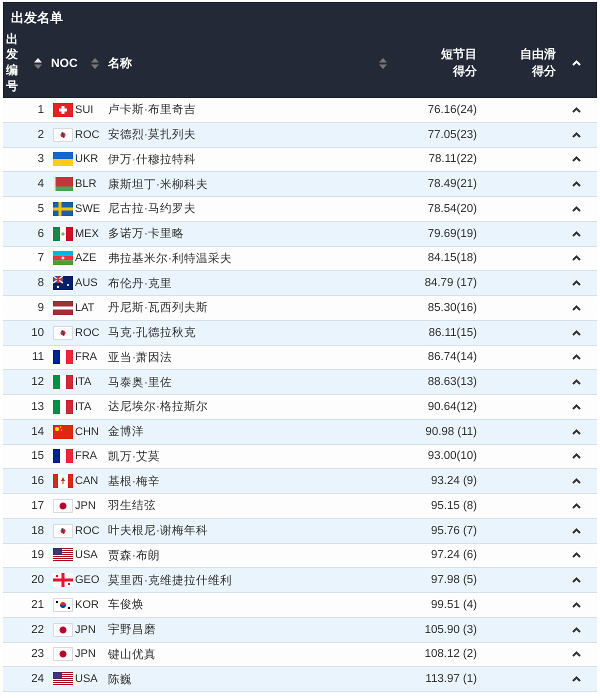  I want to click on table-row: 6 MEX 多诺万·卡里略 79.69(19), so click(300, 234).